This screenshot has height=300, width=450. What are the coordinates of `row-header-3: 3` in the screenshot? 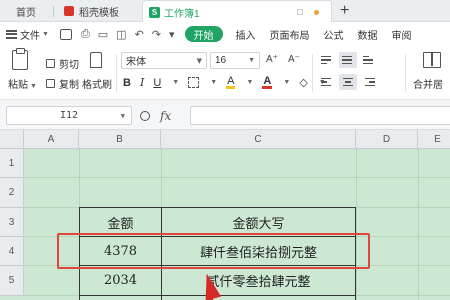 It's located at (12, 222).